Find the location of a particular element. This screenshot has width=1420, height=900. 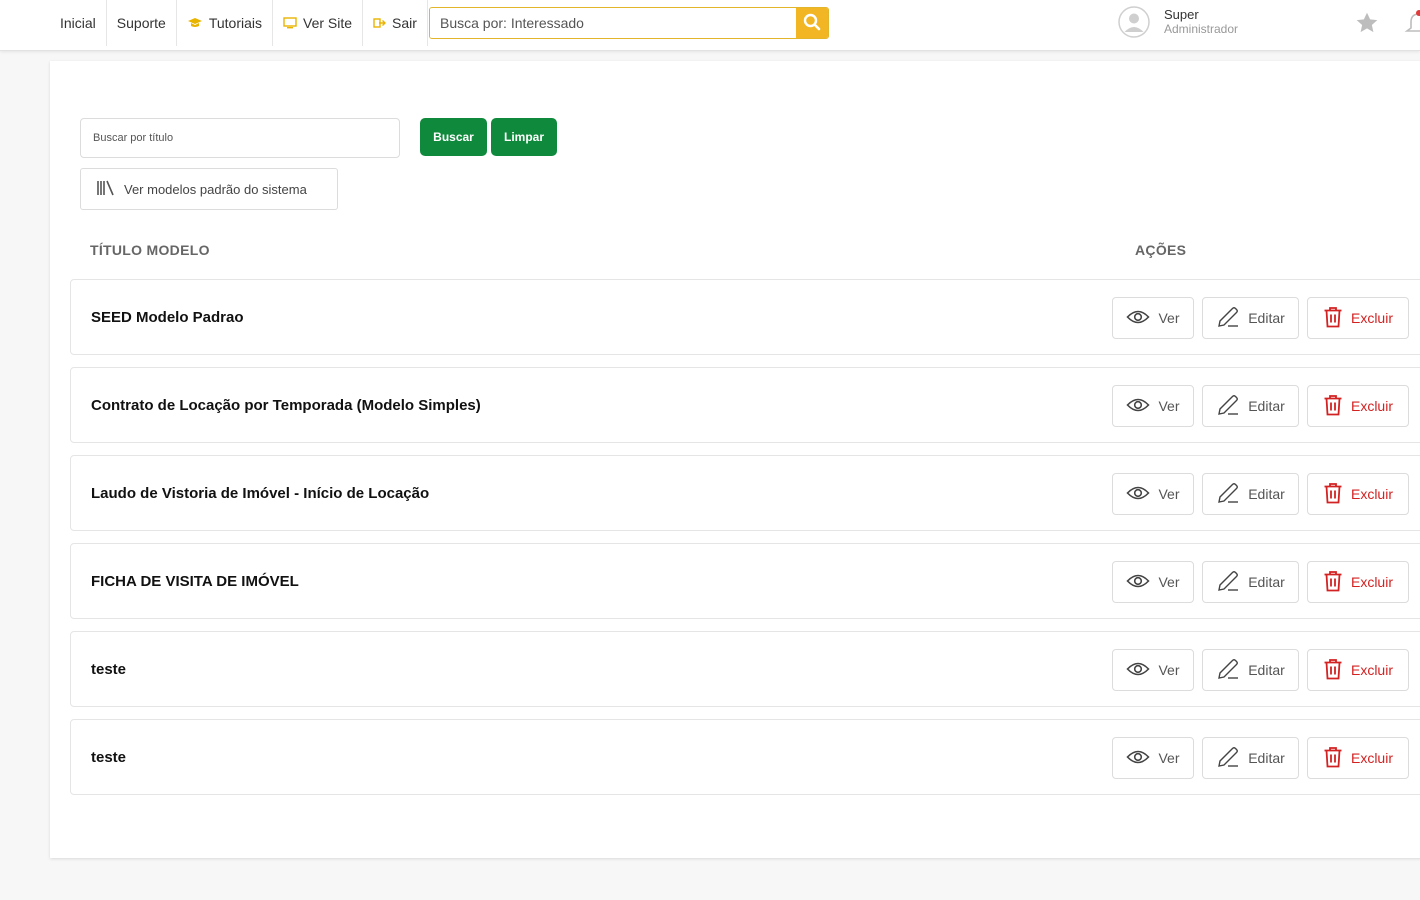

buscar-button: Buscar is located at coordinates (453, 137).